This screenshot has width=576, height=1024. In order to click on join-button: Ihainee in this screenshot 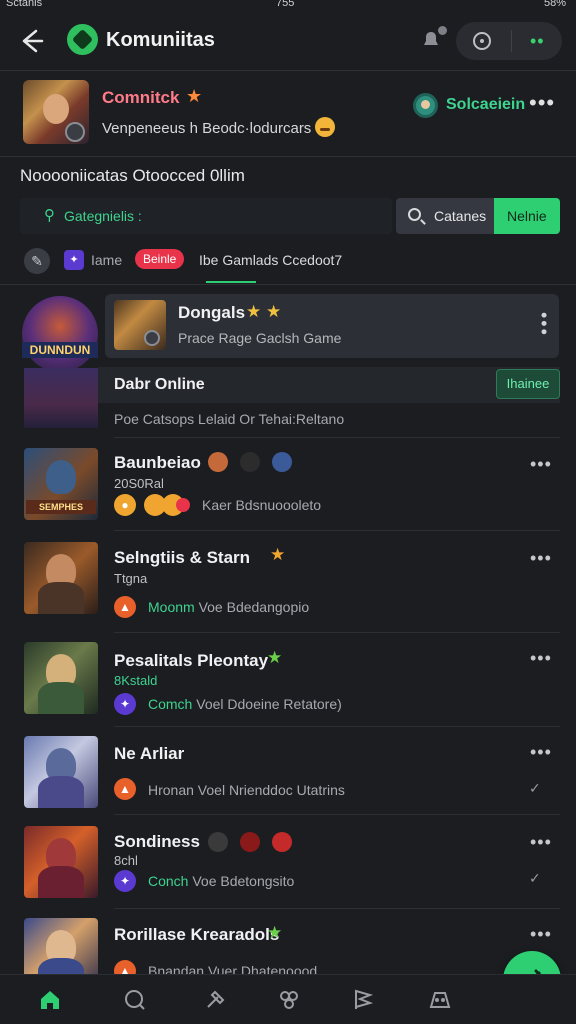, I will do `click(528, 384)`.